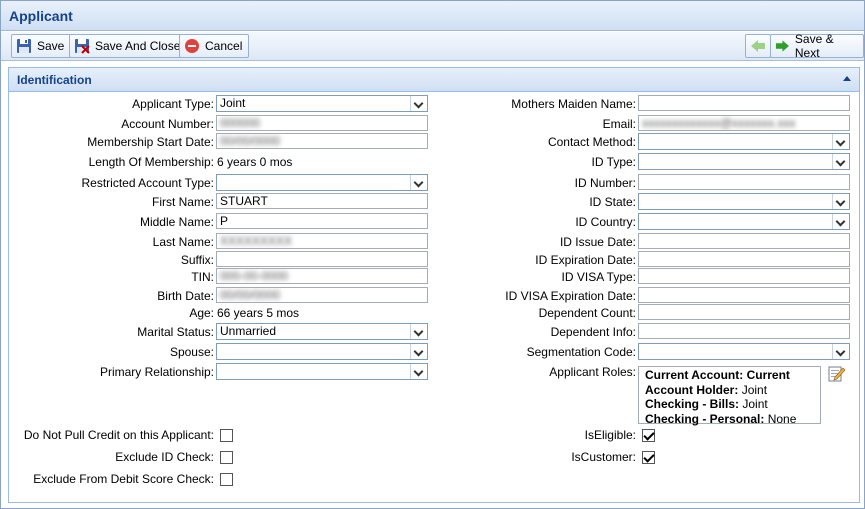 Image resolution: width=865 pixels, height=509 pixels. Describe the element at coordinates (744, 331) in the screenshot. I see `dependent-info-field` at that location.